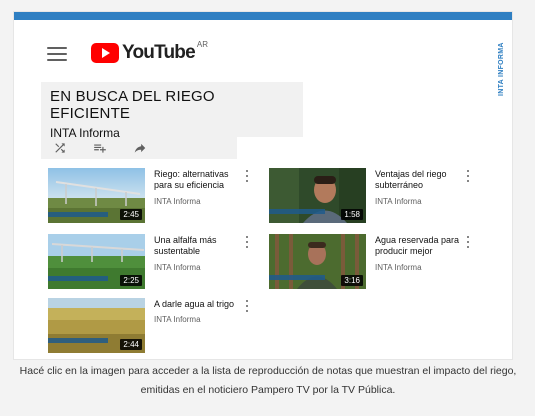 Image resolution: width=535 pixels, height=416 pixels. I want to click on youtube-wordmark: YouTube, so click(159, 52).